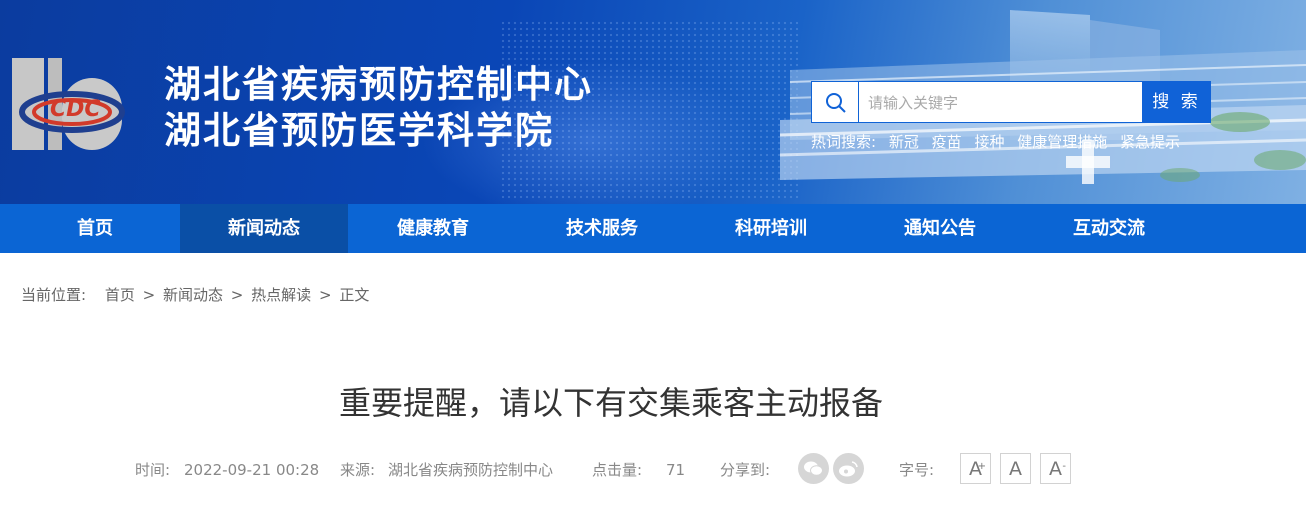 Image resolution: width=1306 pixels, height=509 pixels. Describe the element at coordinates (1109, 228) in the screenshot. I see `nav-item-interaction: 互动交流` at that location.